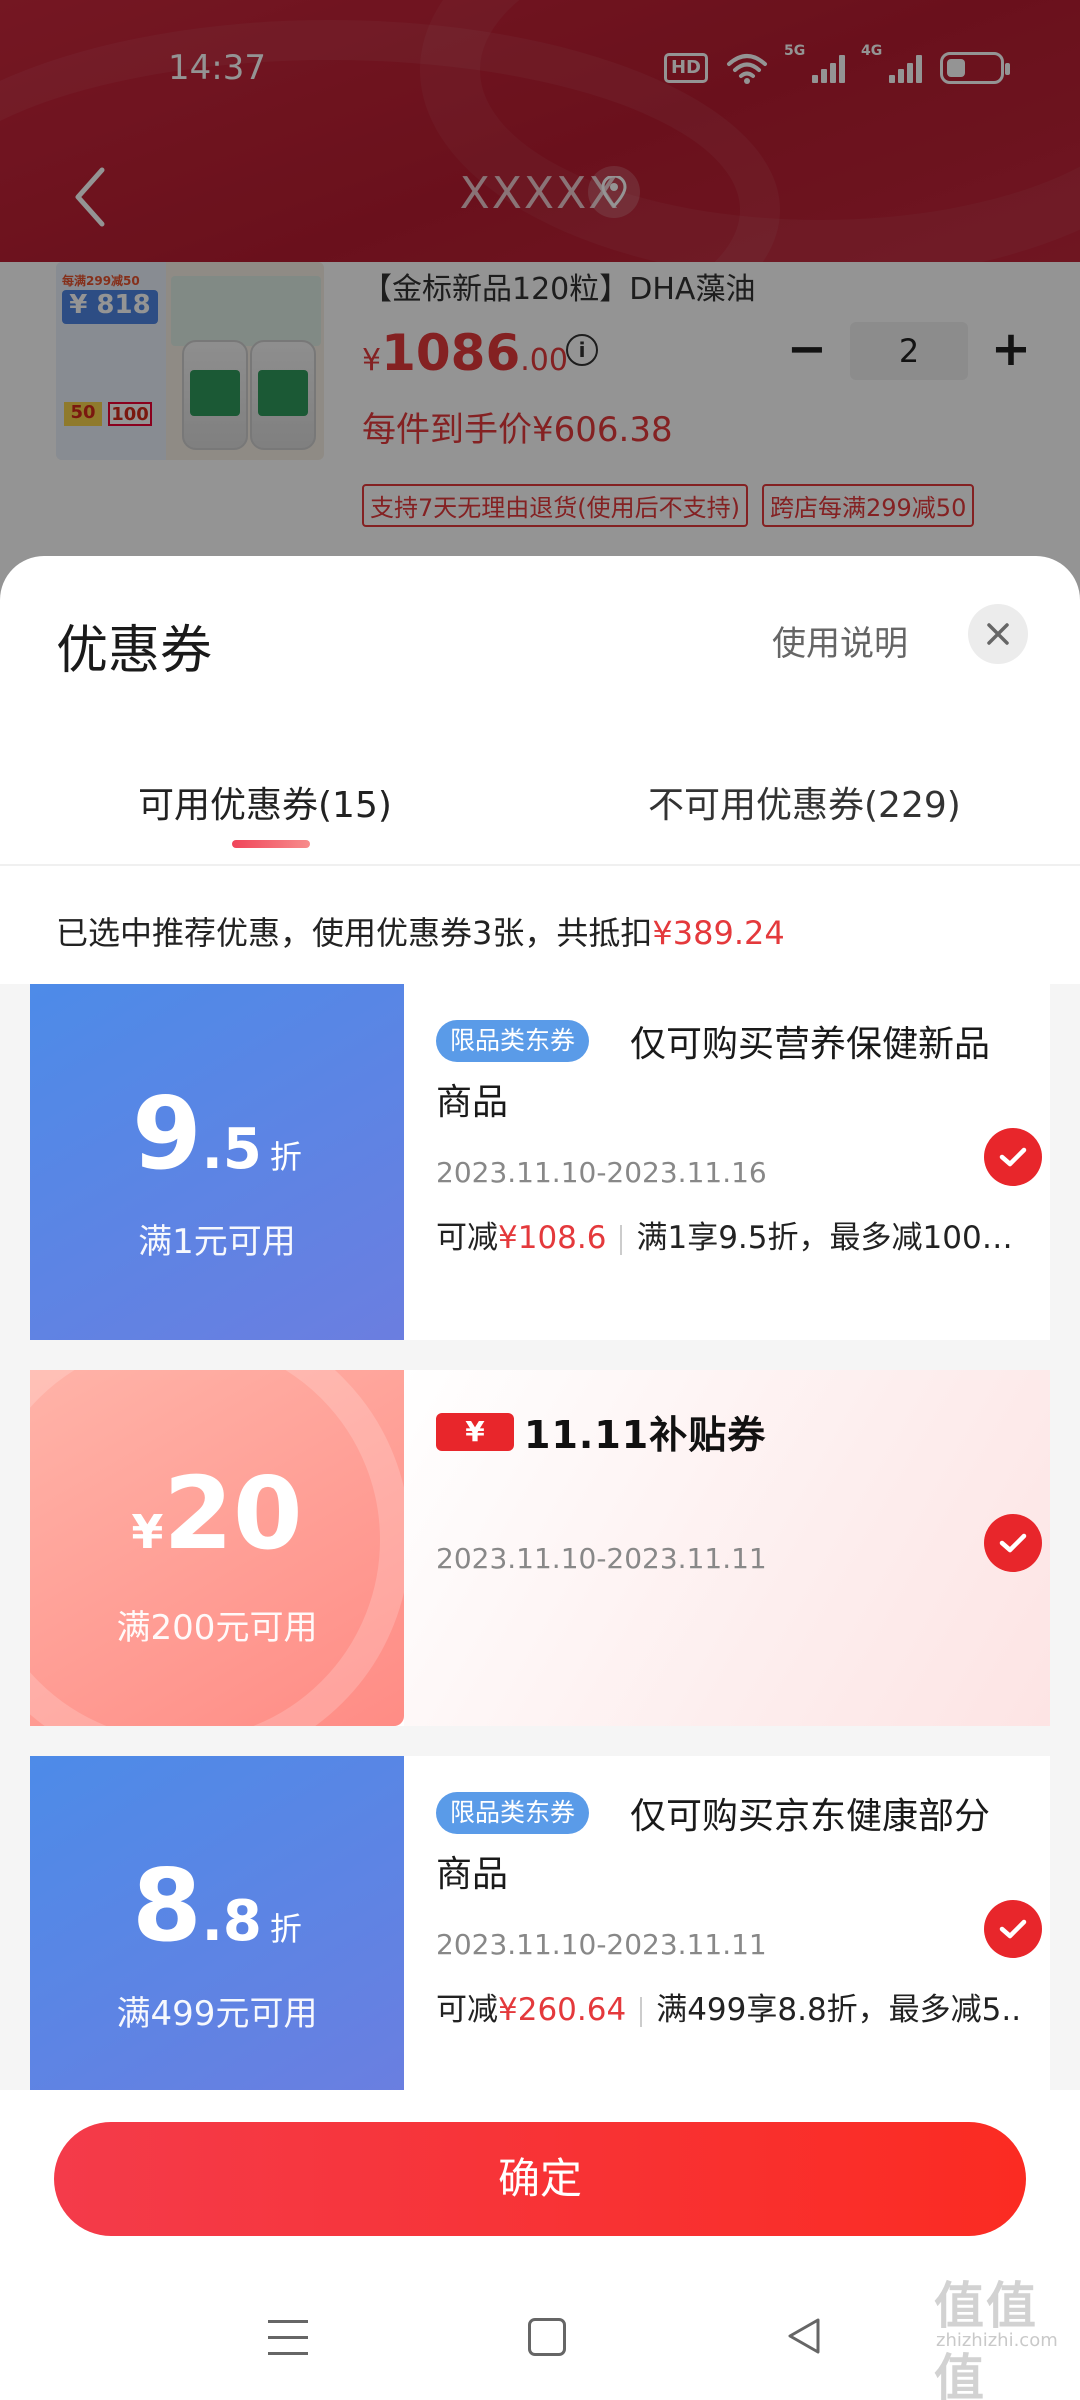 This screenshot has width=1080, height=2400. I want to click on coupon-value-panel: 8.8 折 满499元可用, so click(217, 1934).